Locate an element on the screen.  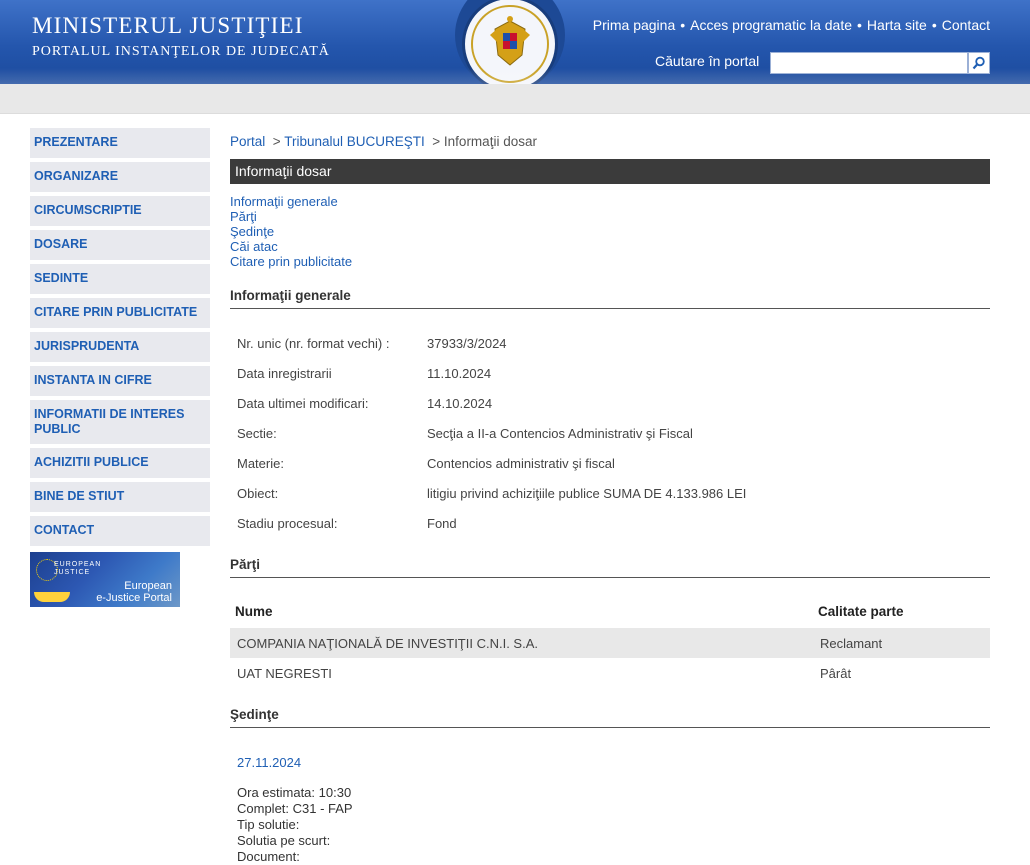
coat-of-arms-icon is located at coordinates (510, 44).